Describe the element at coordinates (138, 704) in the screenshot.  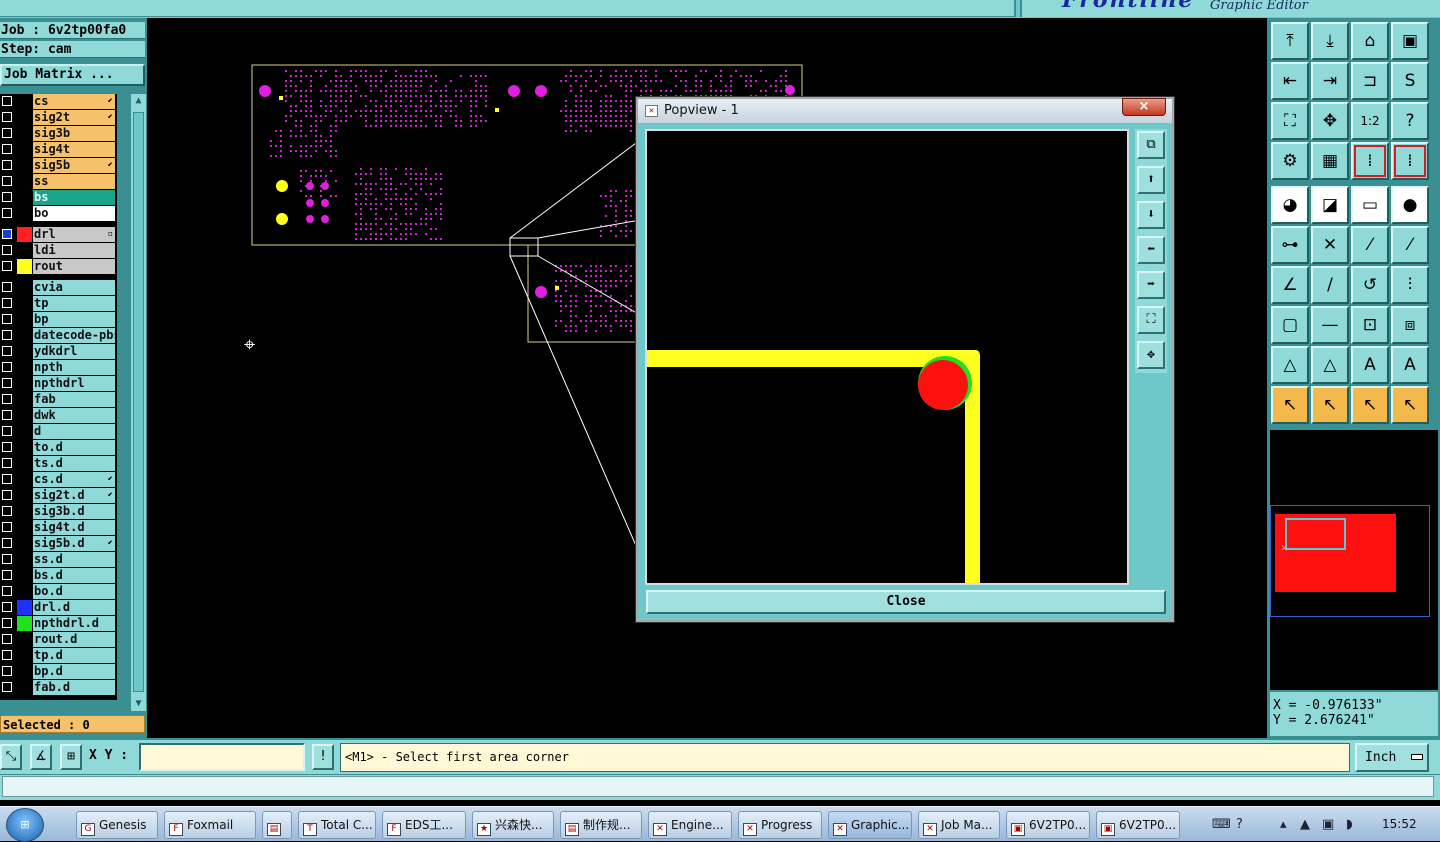
I see `scroll-down-icon: ▼` at that location.